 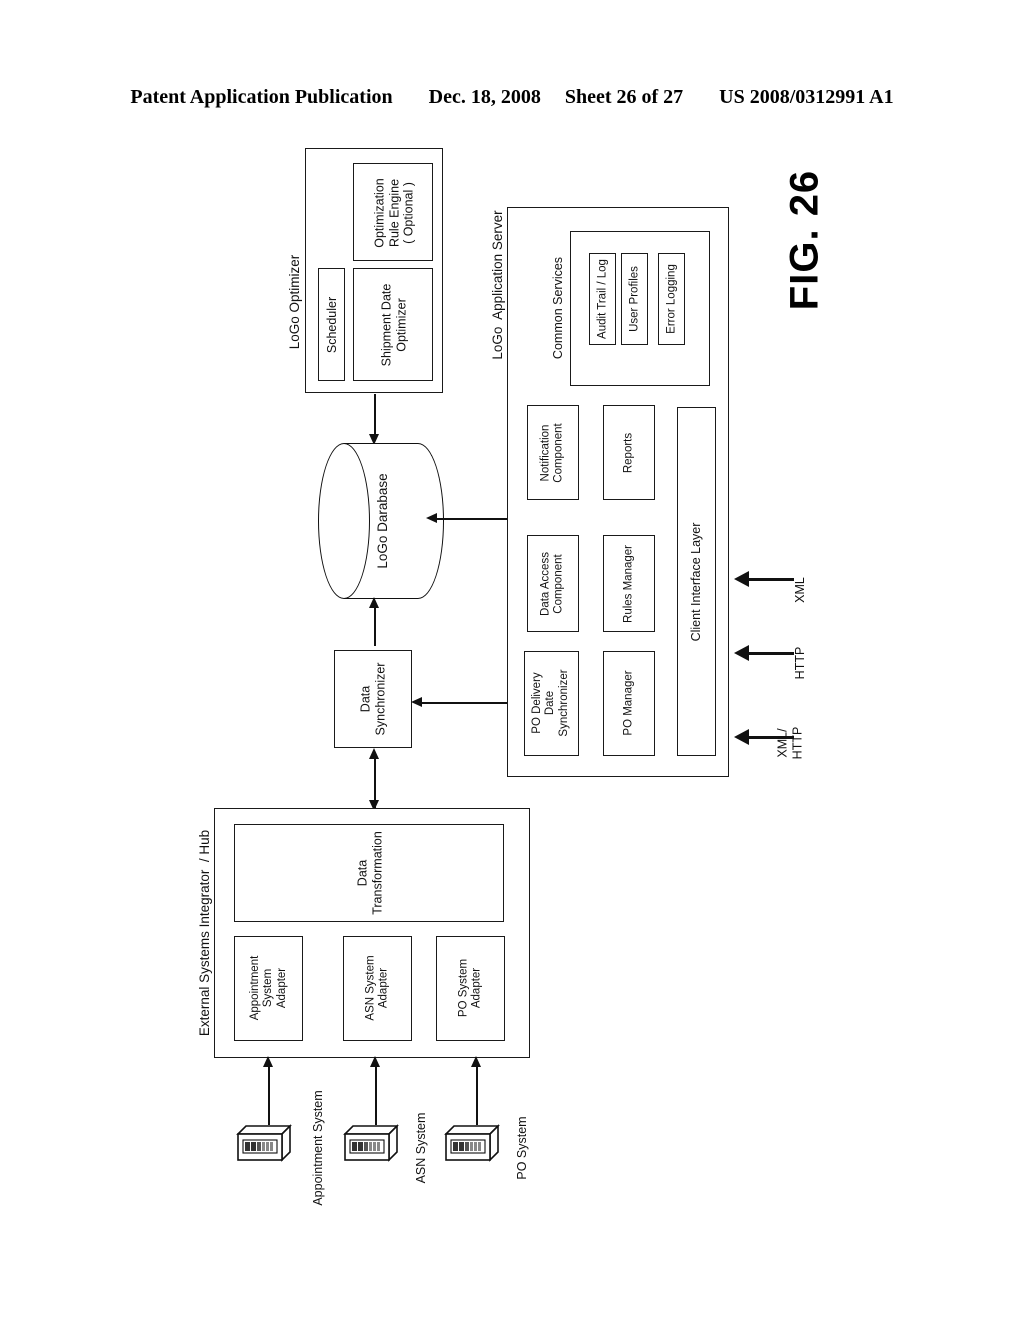 What do you see at coordinates (420, 1148) in the screenshot?
I see `asn-system-label: ASN System` at bounding box center [420, 1148].